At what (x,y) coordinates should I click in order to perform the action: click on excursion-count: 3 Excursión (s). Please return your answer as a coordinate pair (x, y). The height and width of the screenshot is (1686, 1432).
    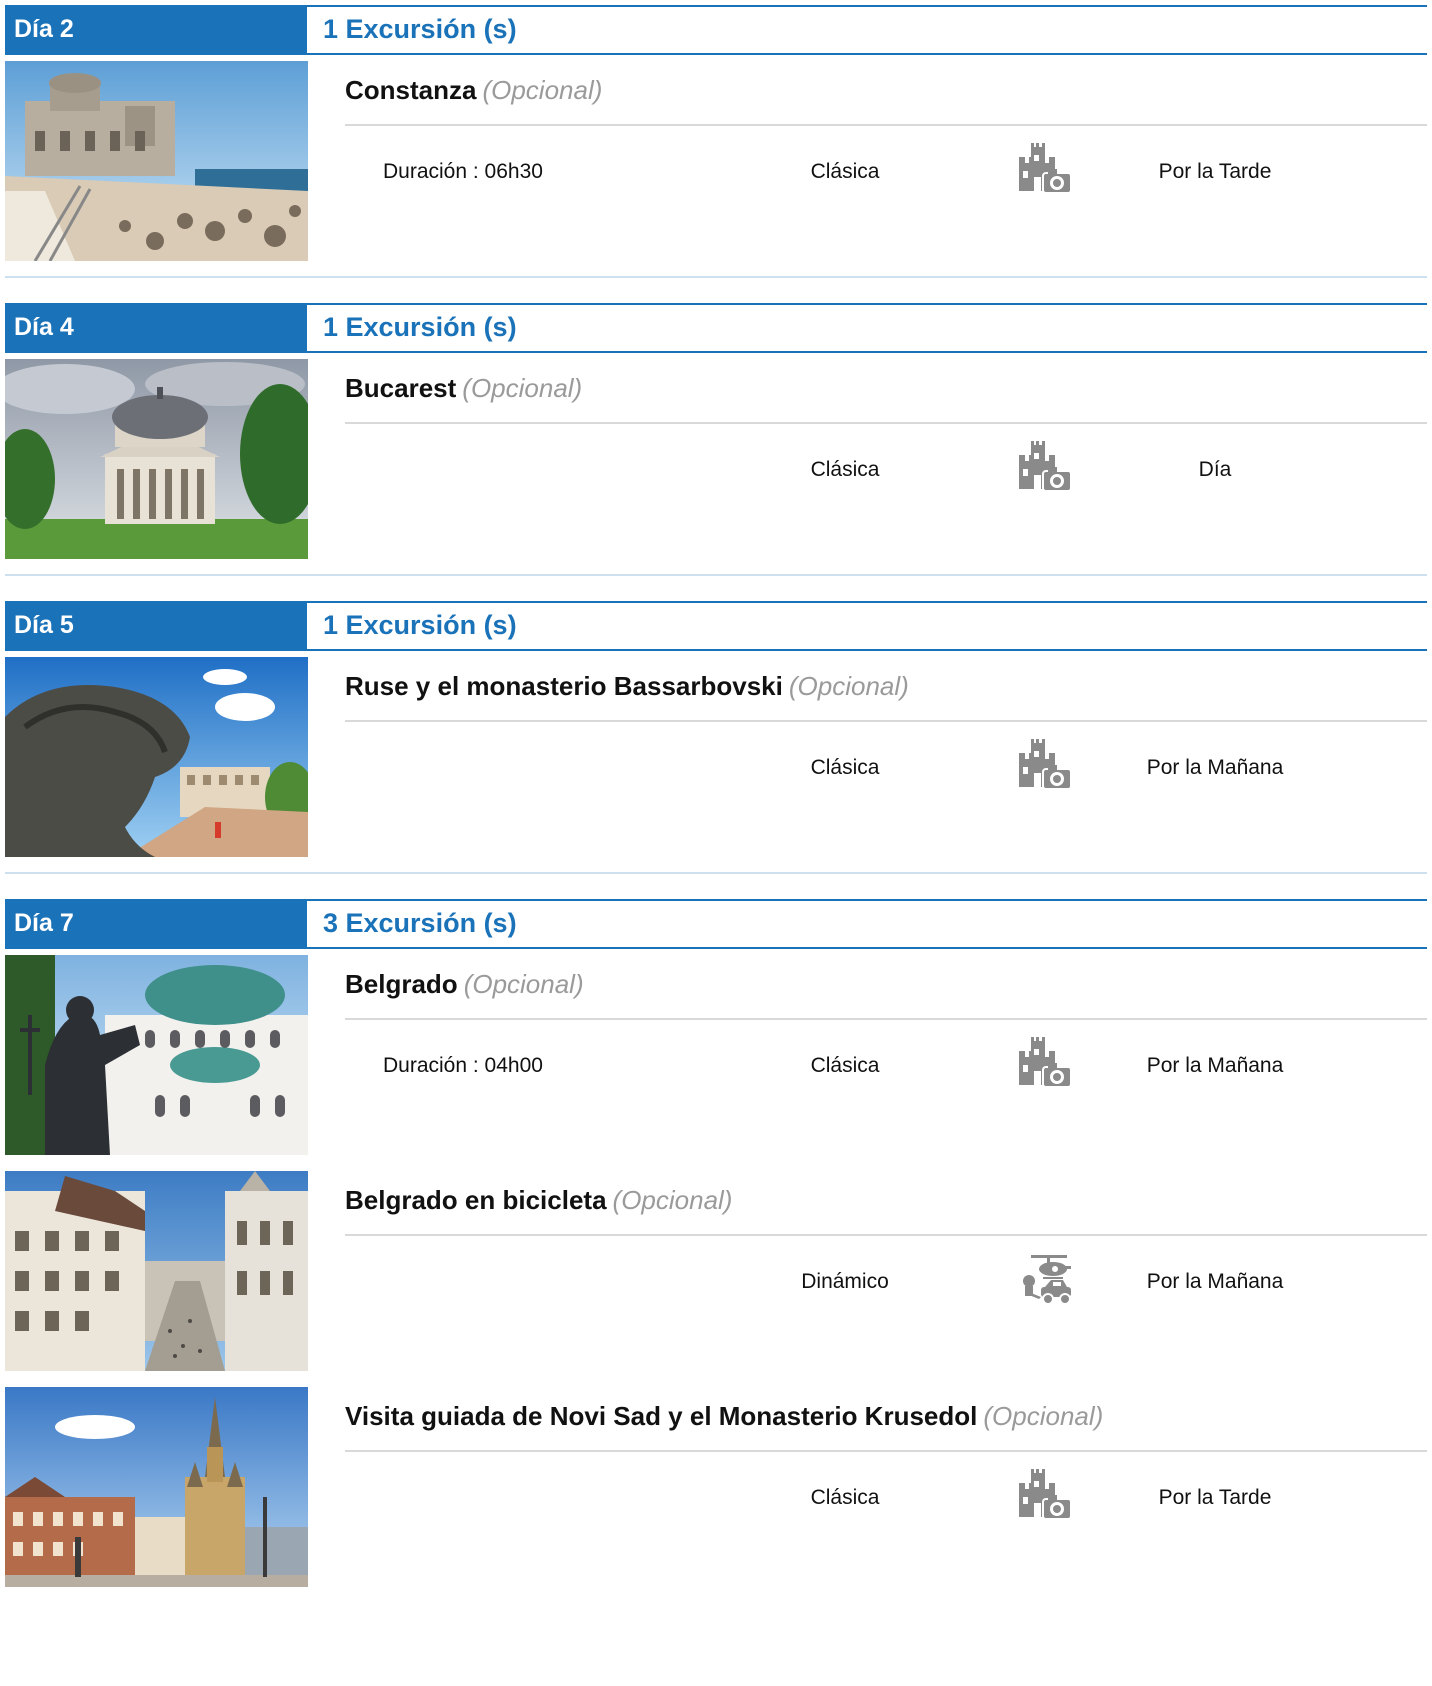
    Looking at the image, I should click on (420, 923).